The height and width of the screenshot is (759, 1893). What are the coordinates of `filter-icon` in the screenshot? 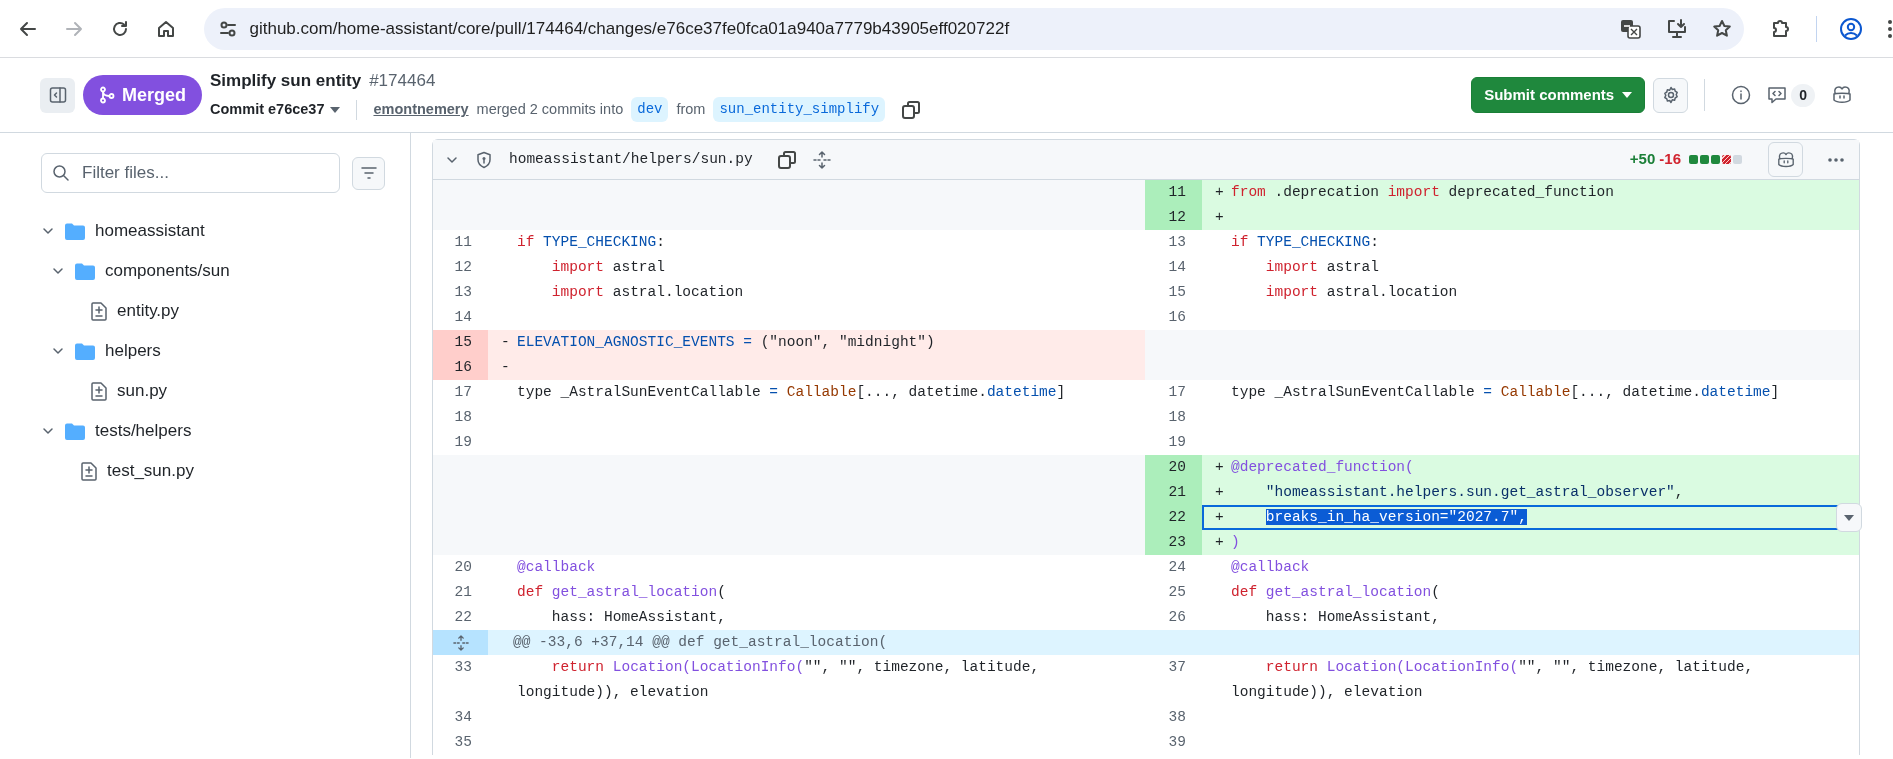 It's located at (368, 173).